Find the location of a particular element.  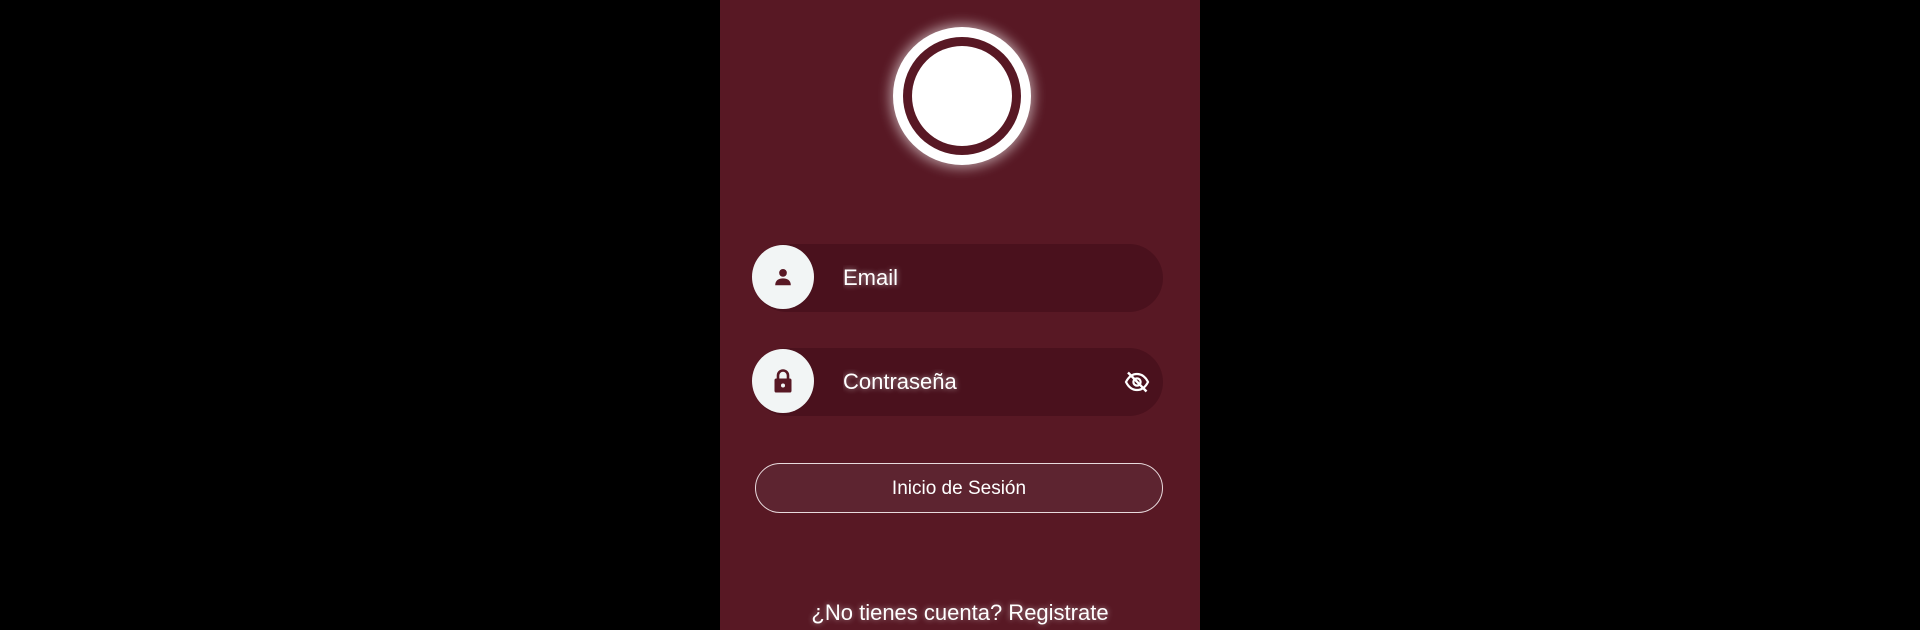

login-button: Inicio de Sesión is located at coordinates (959, 488).